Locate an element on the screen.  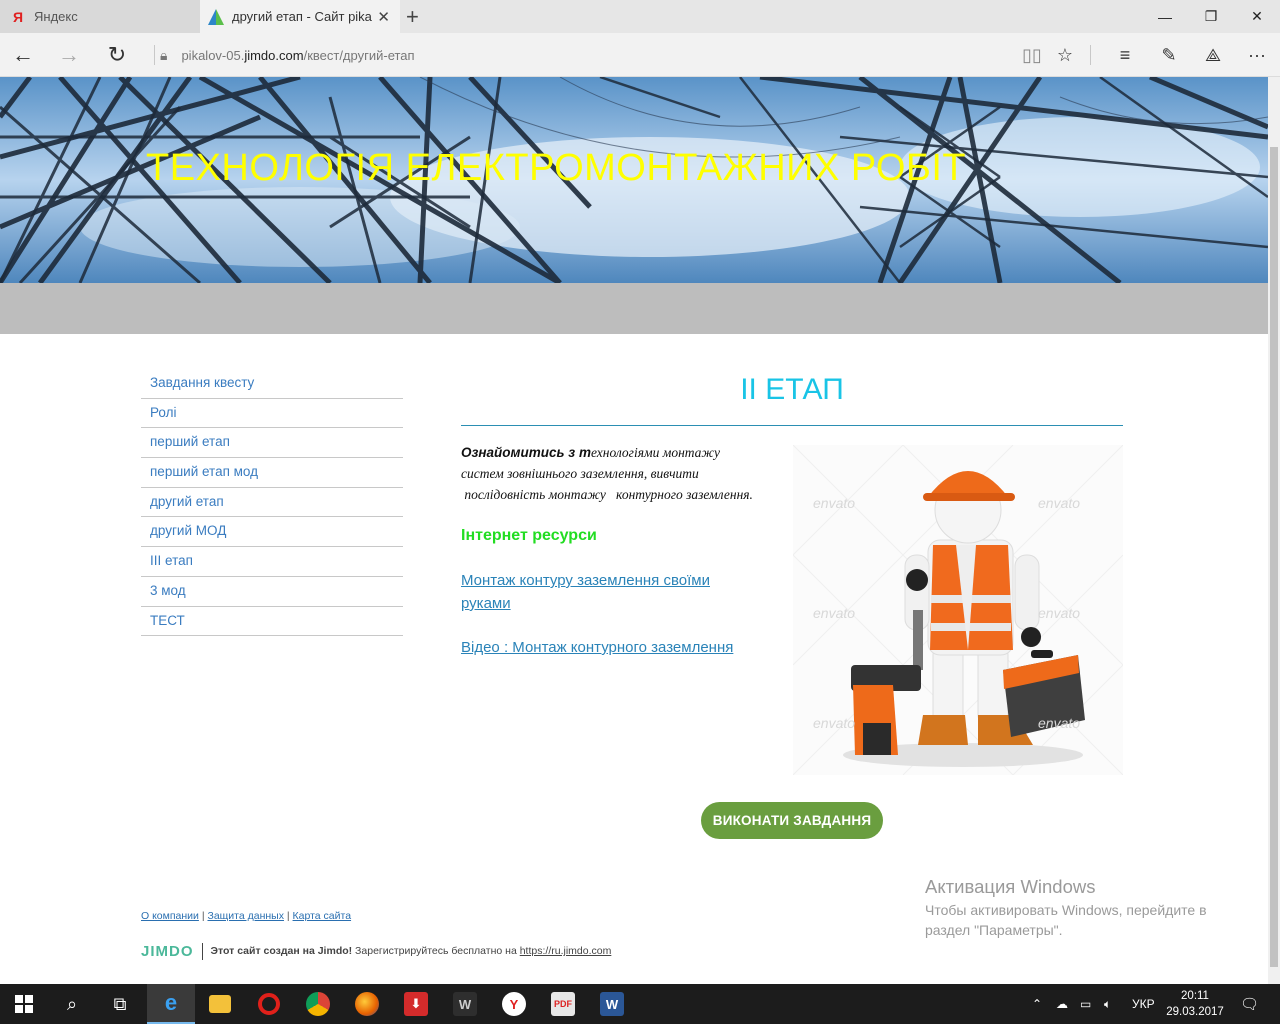
footer-link-sitemap: Карта сайта is located at coordinates (322, 916).